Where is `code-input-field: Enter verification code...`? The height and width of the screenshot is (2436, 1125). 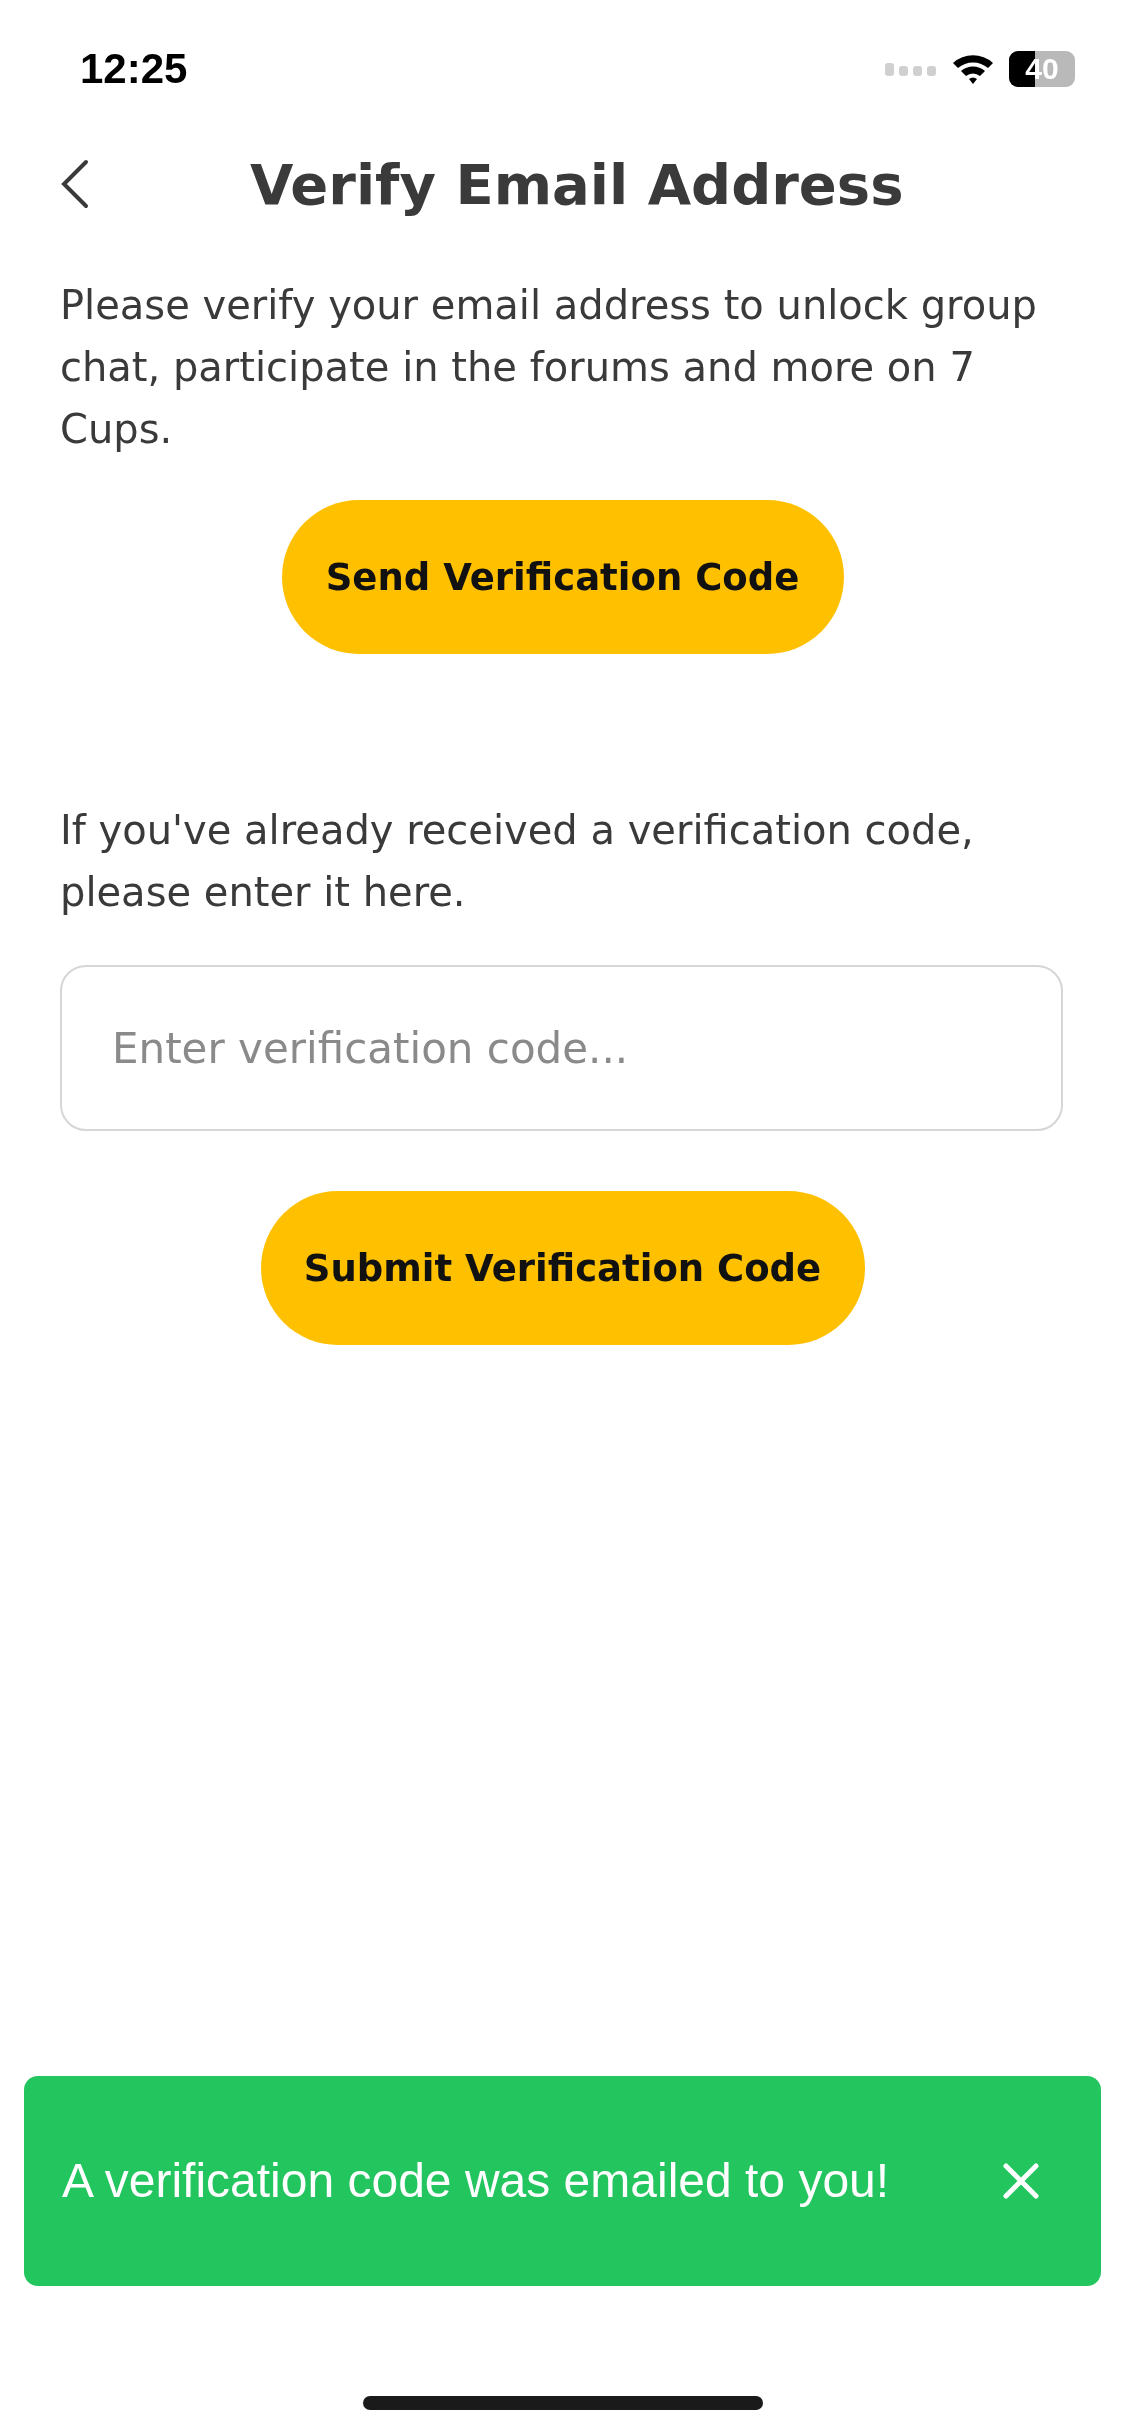
code-input-field: Enter verification code... is located at coordinates (561, 1048).